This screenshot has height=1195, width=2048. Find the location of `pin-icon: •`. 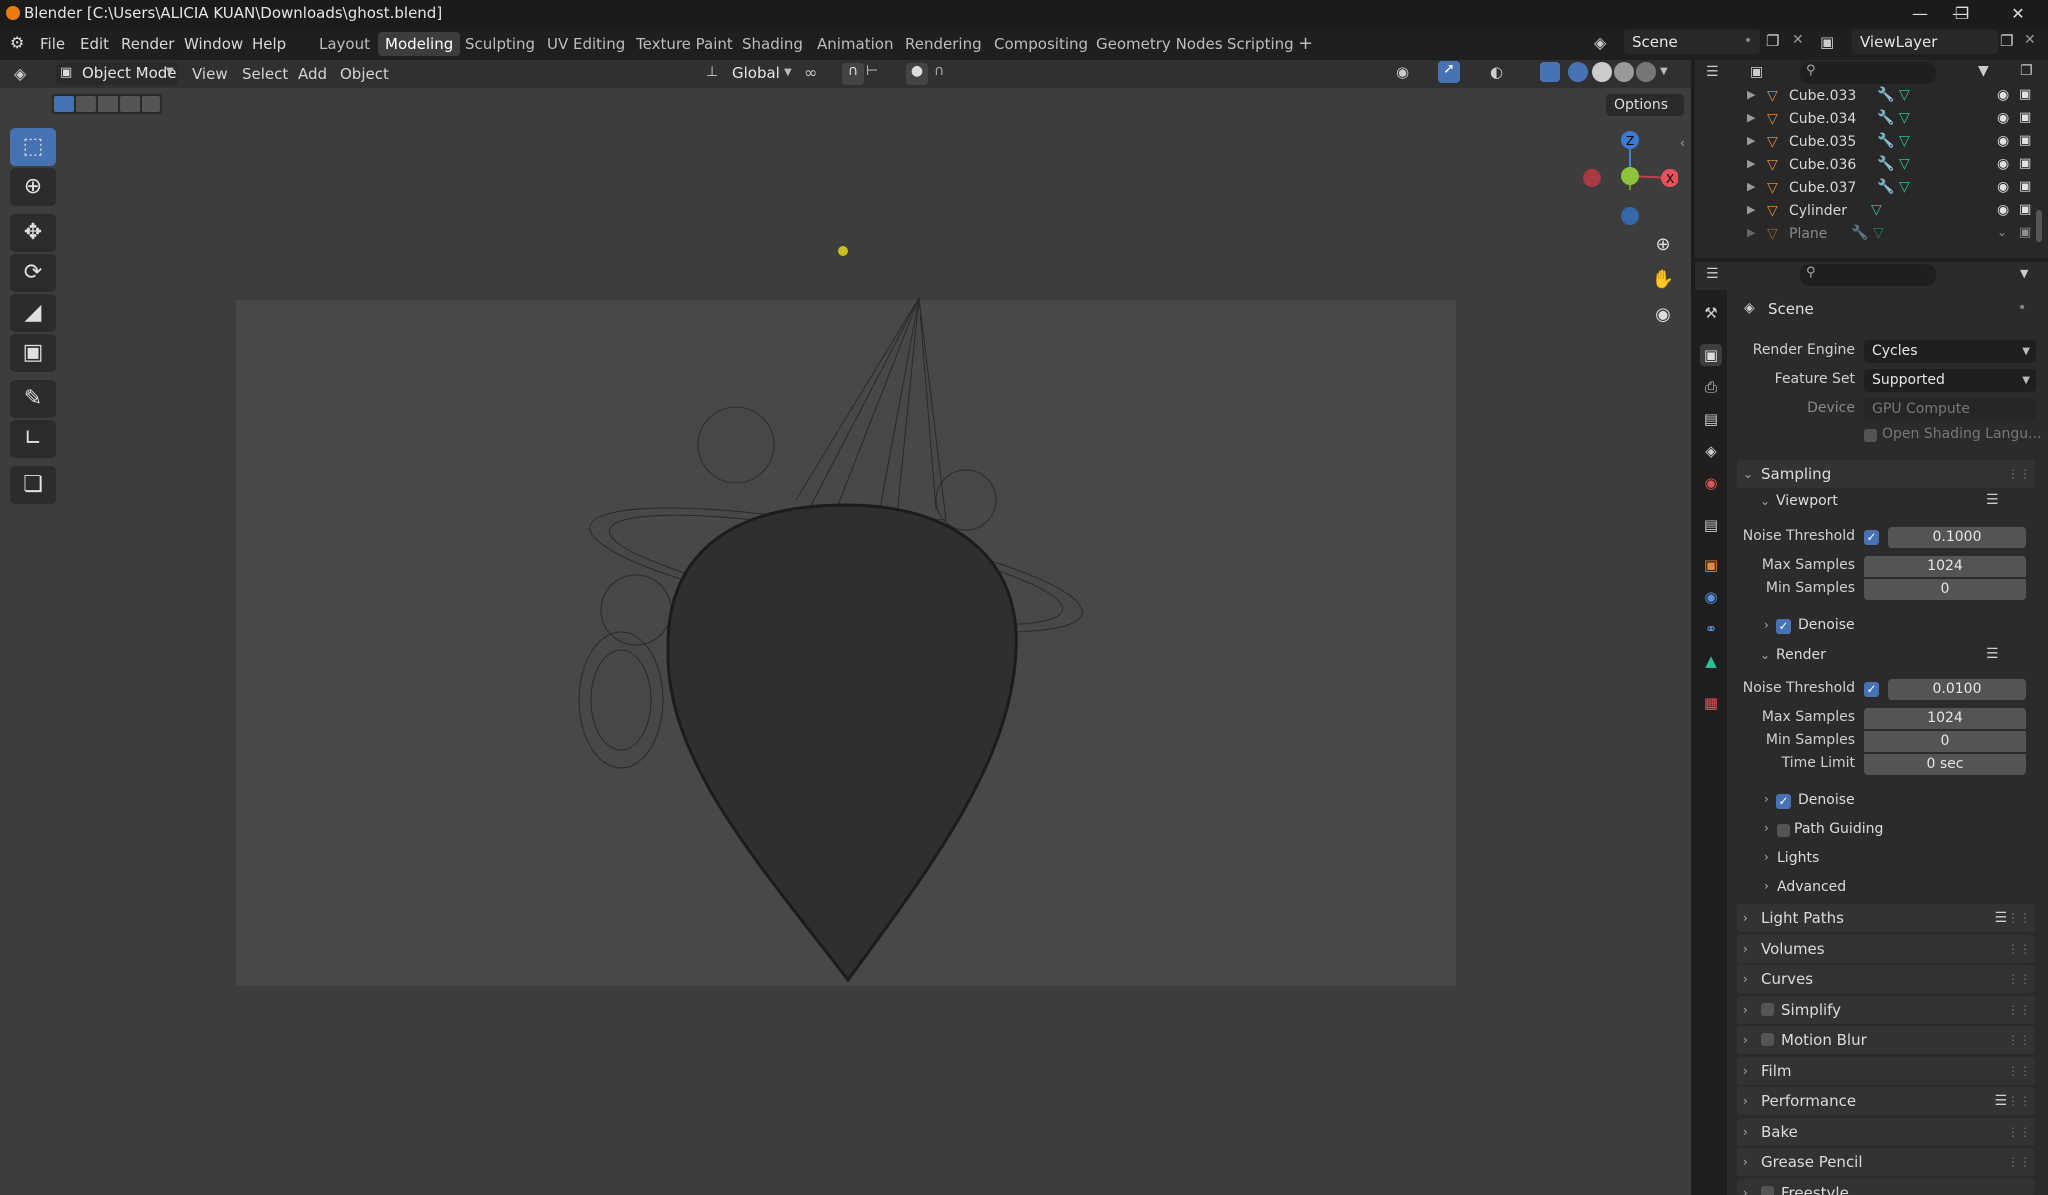

pin-icon: • is located at coordinates (1748, 41).